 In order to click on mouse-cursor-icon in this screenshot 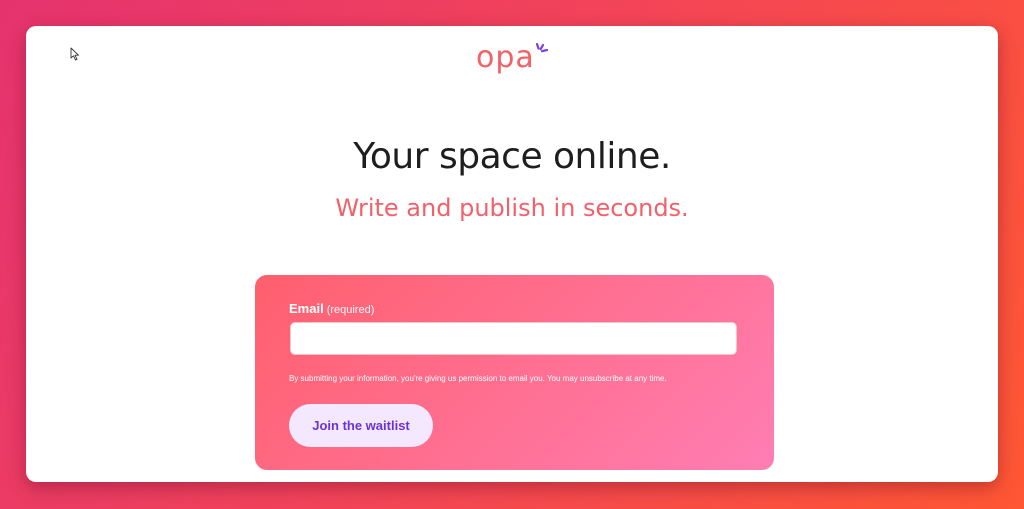, I will do `click(74, 54)`.